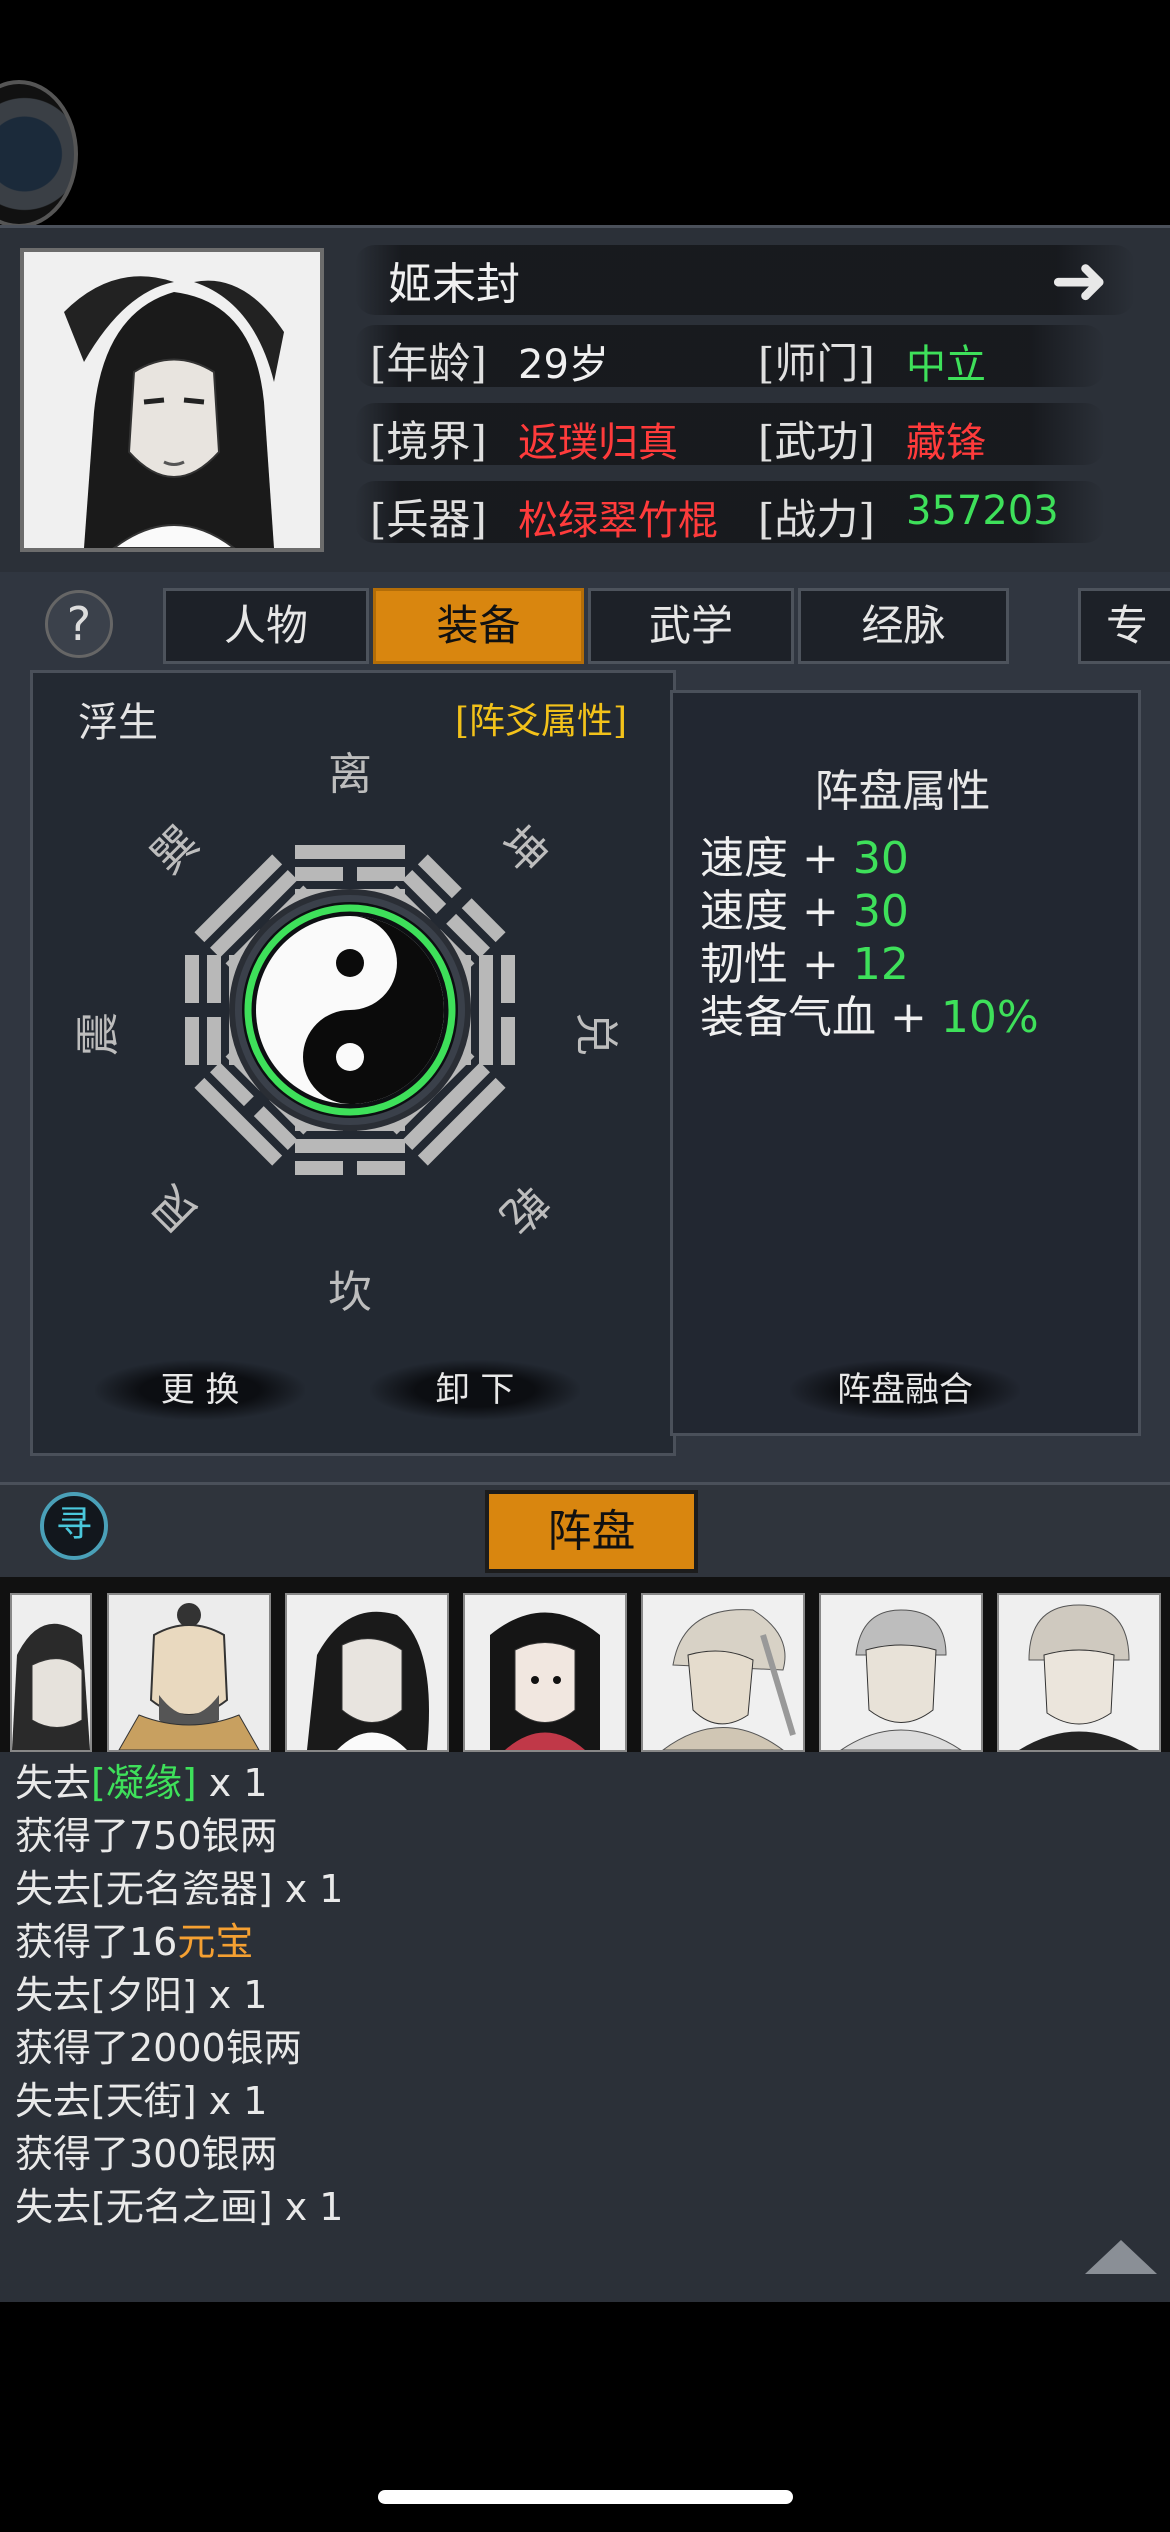 The width and height of the screenshot is (1170, 2532). I want to click on log-line: 获得了300银两, so click(146, 2154).